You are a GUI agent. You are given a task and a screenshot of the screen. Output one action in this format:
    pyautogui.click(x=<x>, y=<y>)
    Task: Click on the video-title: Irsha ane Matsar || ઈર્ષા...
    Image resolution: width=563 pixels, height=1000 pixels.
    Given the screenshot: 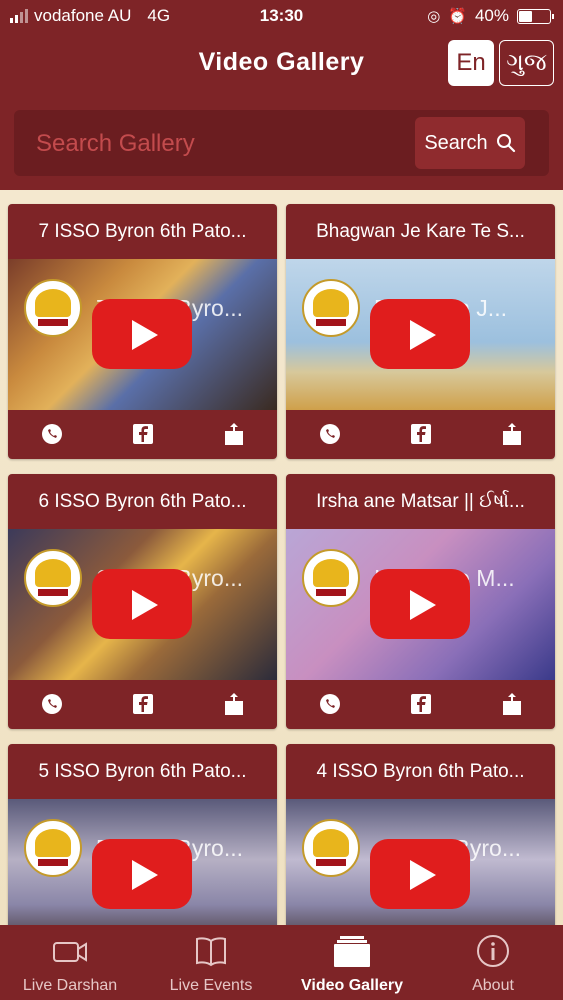 What is the action you would take?
    pyautogui.click(x=420, y=501)
    